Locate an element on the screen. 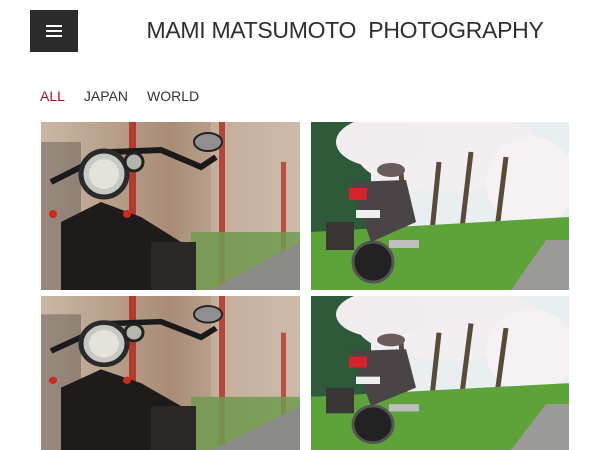 Image resolution: width=600 pixels, height=450 pixels. photo-motorcycle-cherry-blossoms is located at coordinates (440, 373).